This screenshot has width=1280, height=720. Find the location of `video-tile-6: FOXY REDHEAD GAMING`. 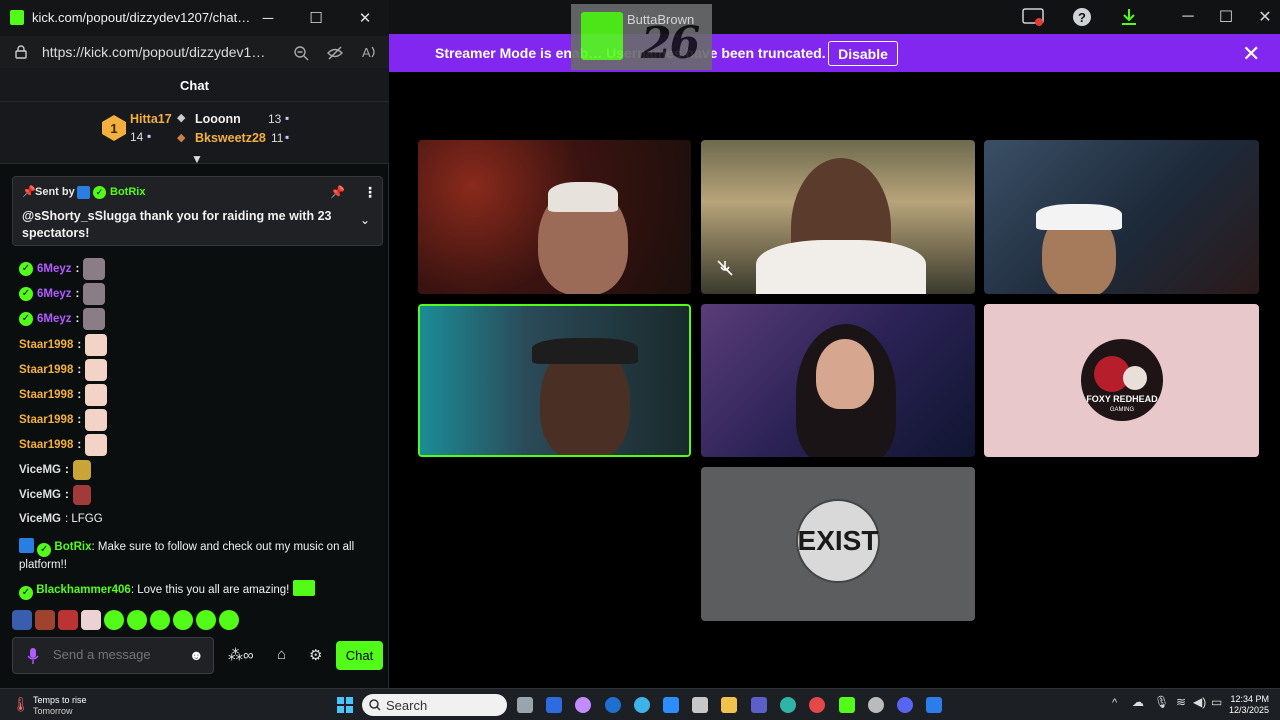

video-tile-6: FOXY REDHEAD GAMING is located at coordinates (1121, 380).